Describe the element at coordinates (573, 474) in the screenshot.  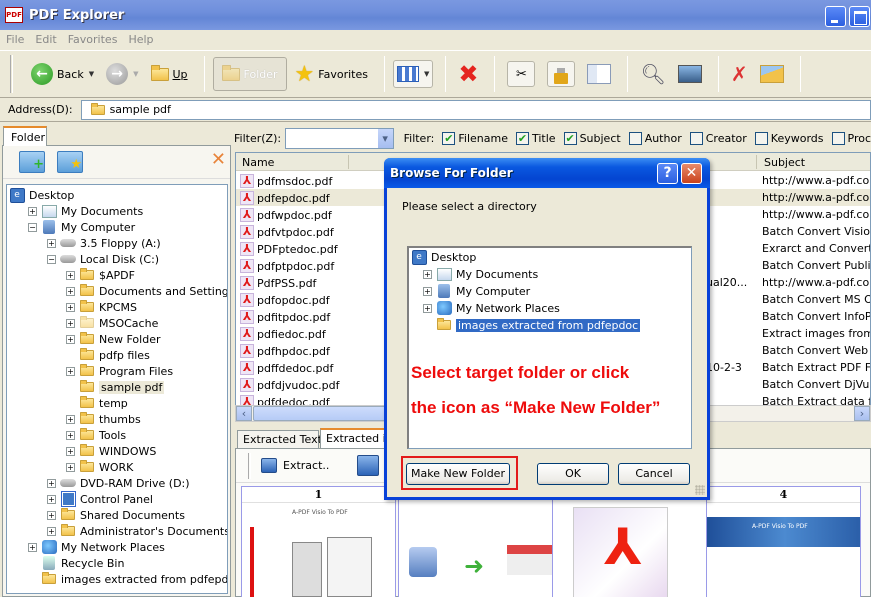
I see `ok-button: OK` at that location.